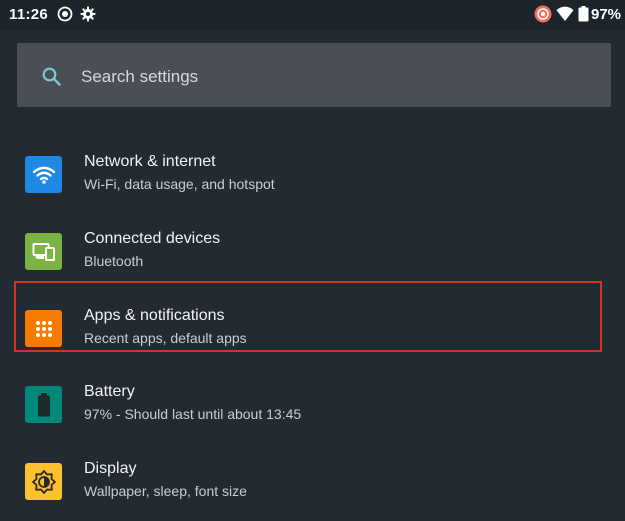 This screenshot has height=521, width=625. Describe the element at coordinates (114, 261) in the screenshot. I see `item-subtitle: Bluetooth` at that location.